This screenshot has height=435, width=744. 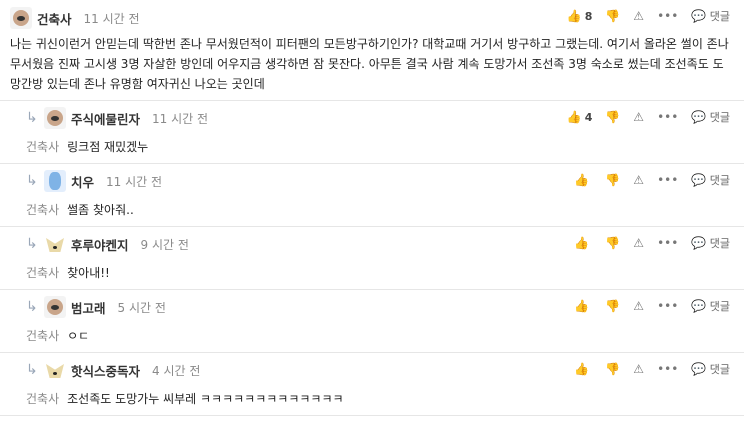 What do you see at coordinates (105, 370) in the screenshot?
I see `author-name: 핫식스중독자` at bounding box center [105, 370].